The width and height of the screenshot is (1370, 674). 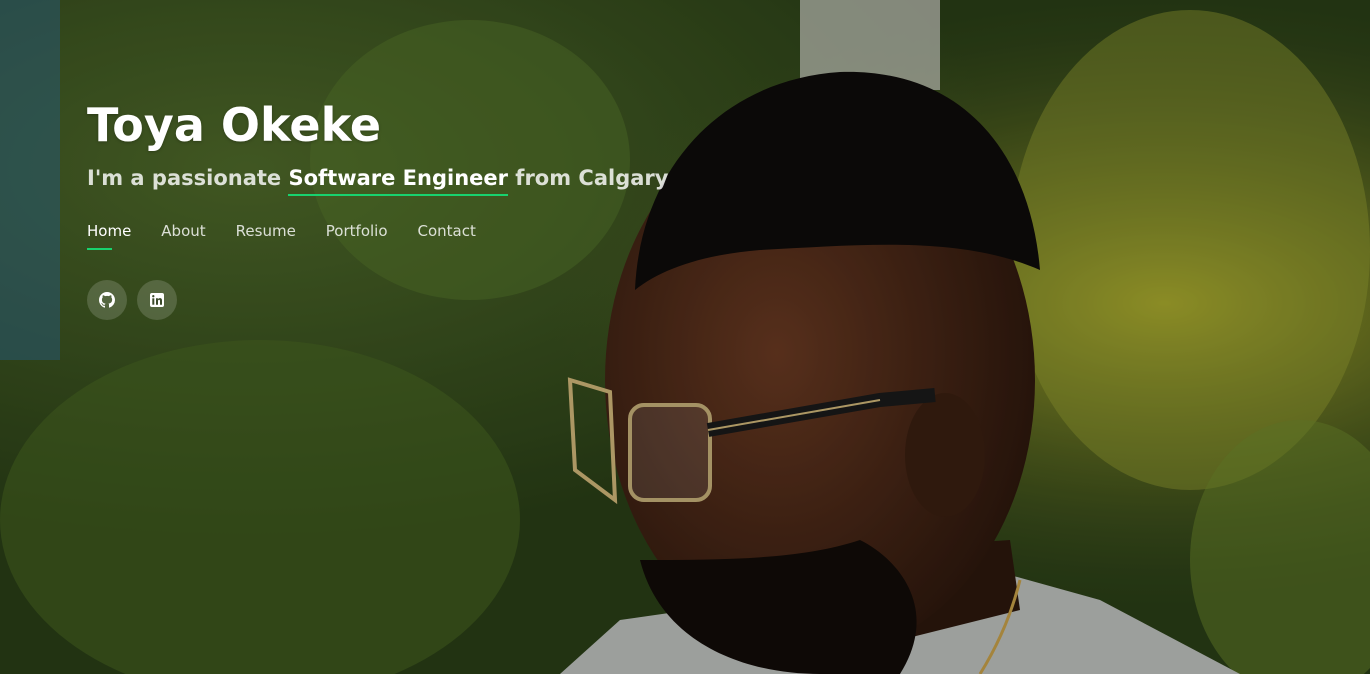 I want to click on social-links, so click(x=437, y=300).